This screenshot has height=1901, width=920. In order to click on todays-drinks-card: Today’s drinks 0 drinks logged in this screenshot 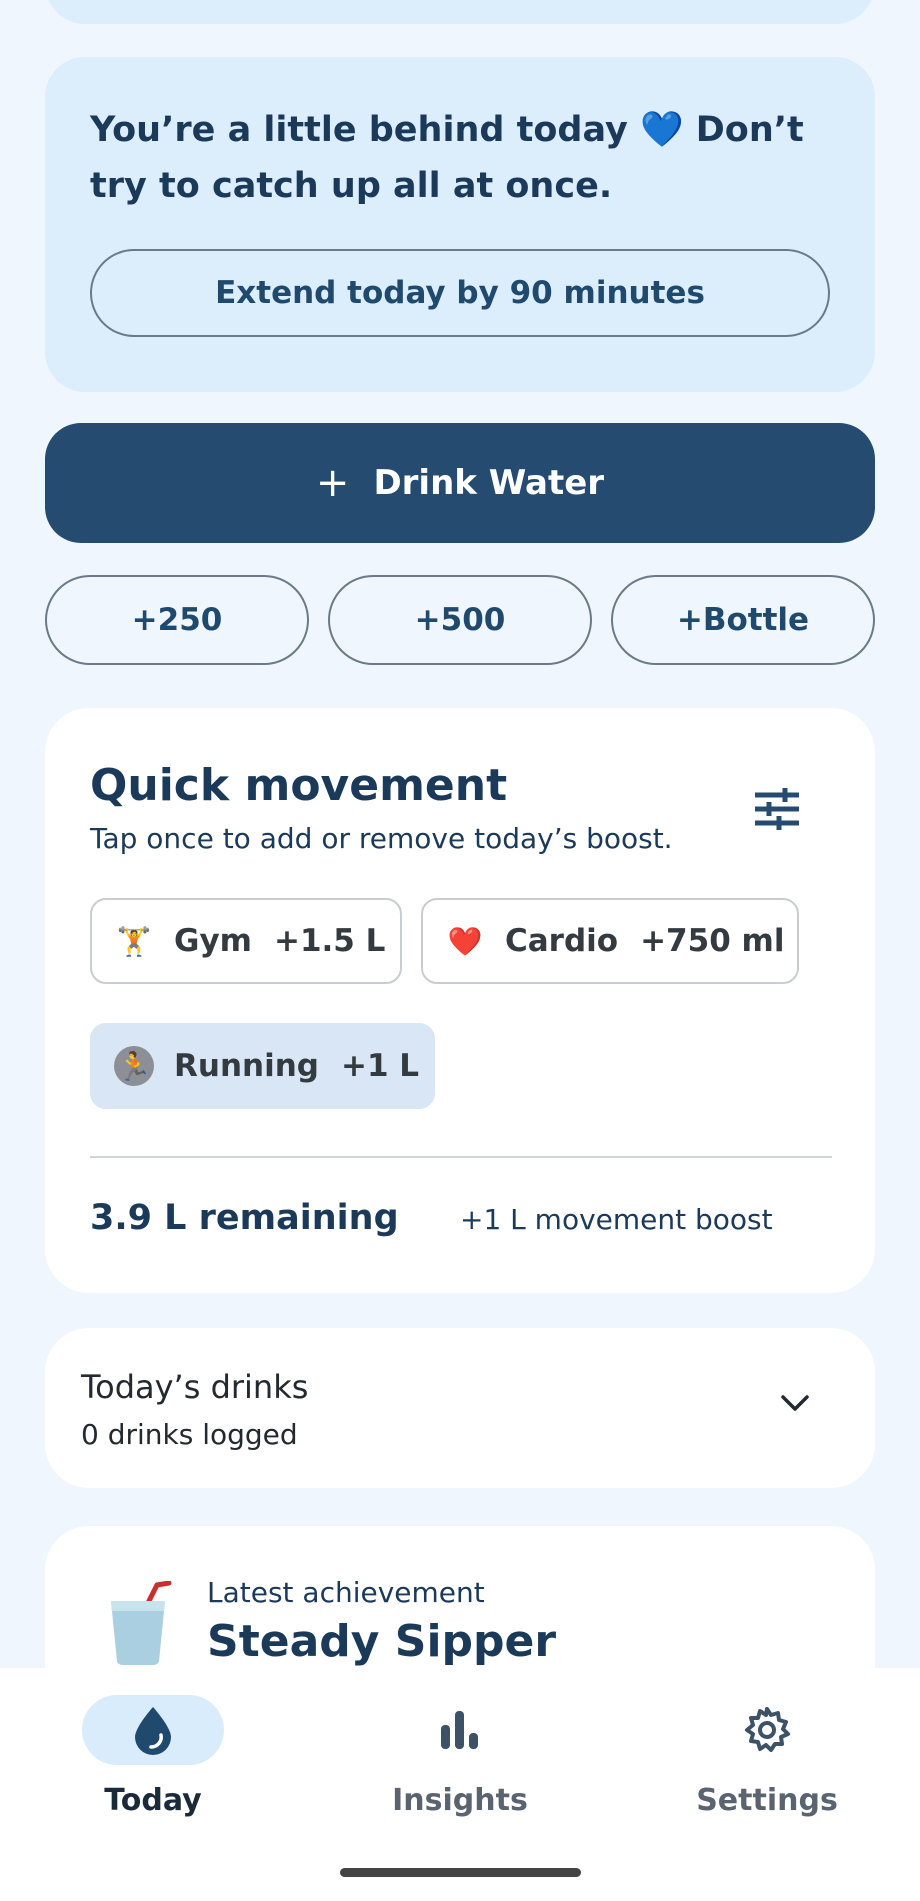, I will do `click(460, 1408)`.